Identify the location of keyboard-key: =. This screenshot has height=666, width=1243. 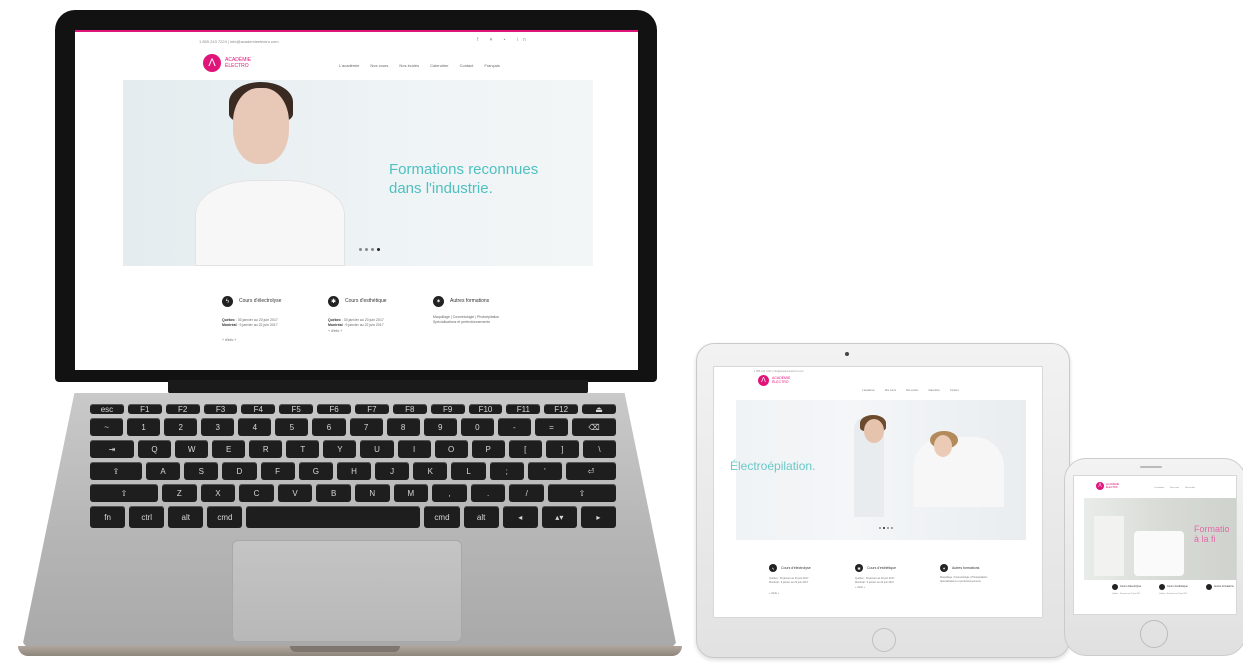
(551, 427).